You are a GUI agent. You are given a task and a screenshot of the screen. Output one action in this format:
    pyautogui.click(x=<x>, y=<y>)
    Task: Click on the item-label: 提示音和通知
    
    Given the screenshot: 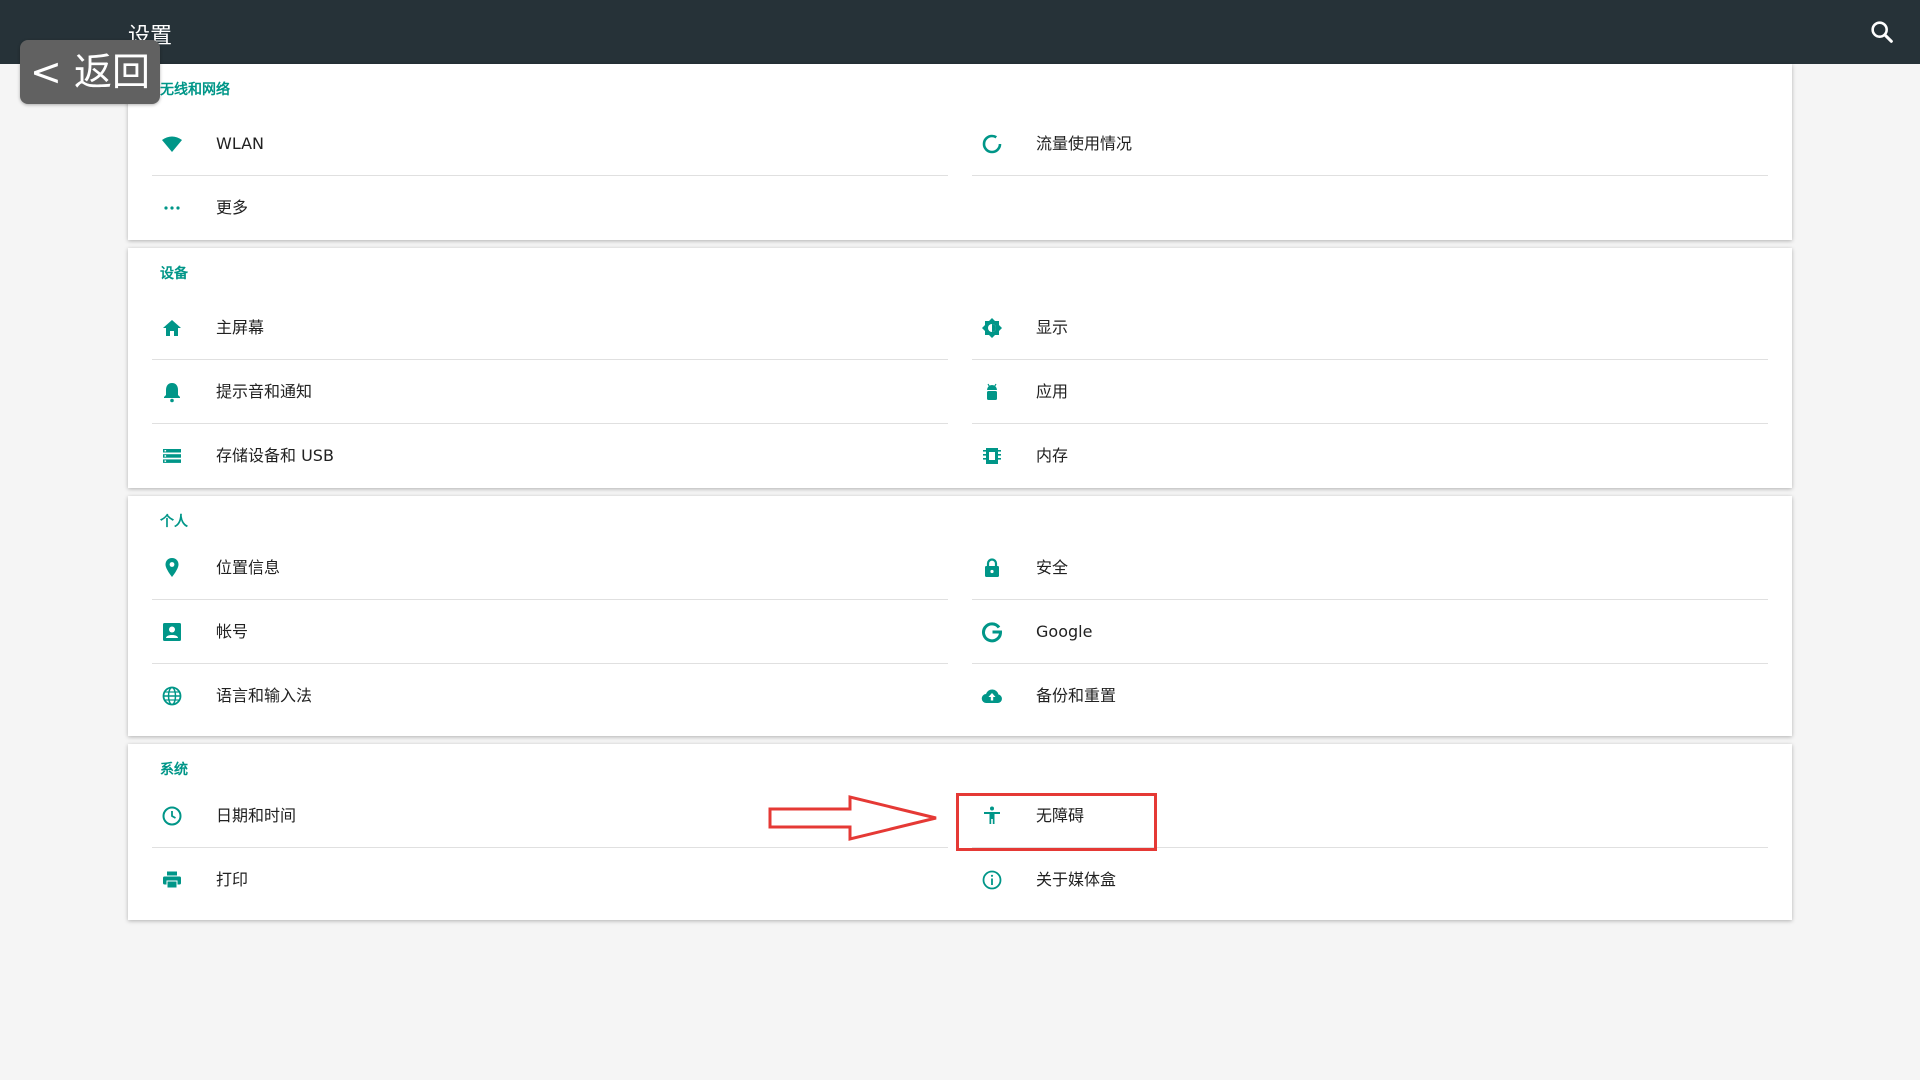 What is the action you would take?
    pyautogui.click(x=264, y=391)
    